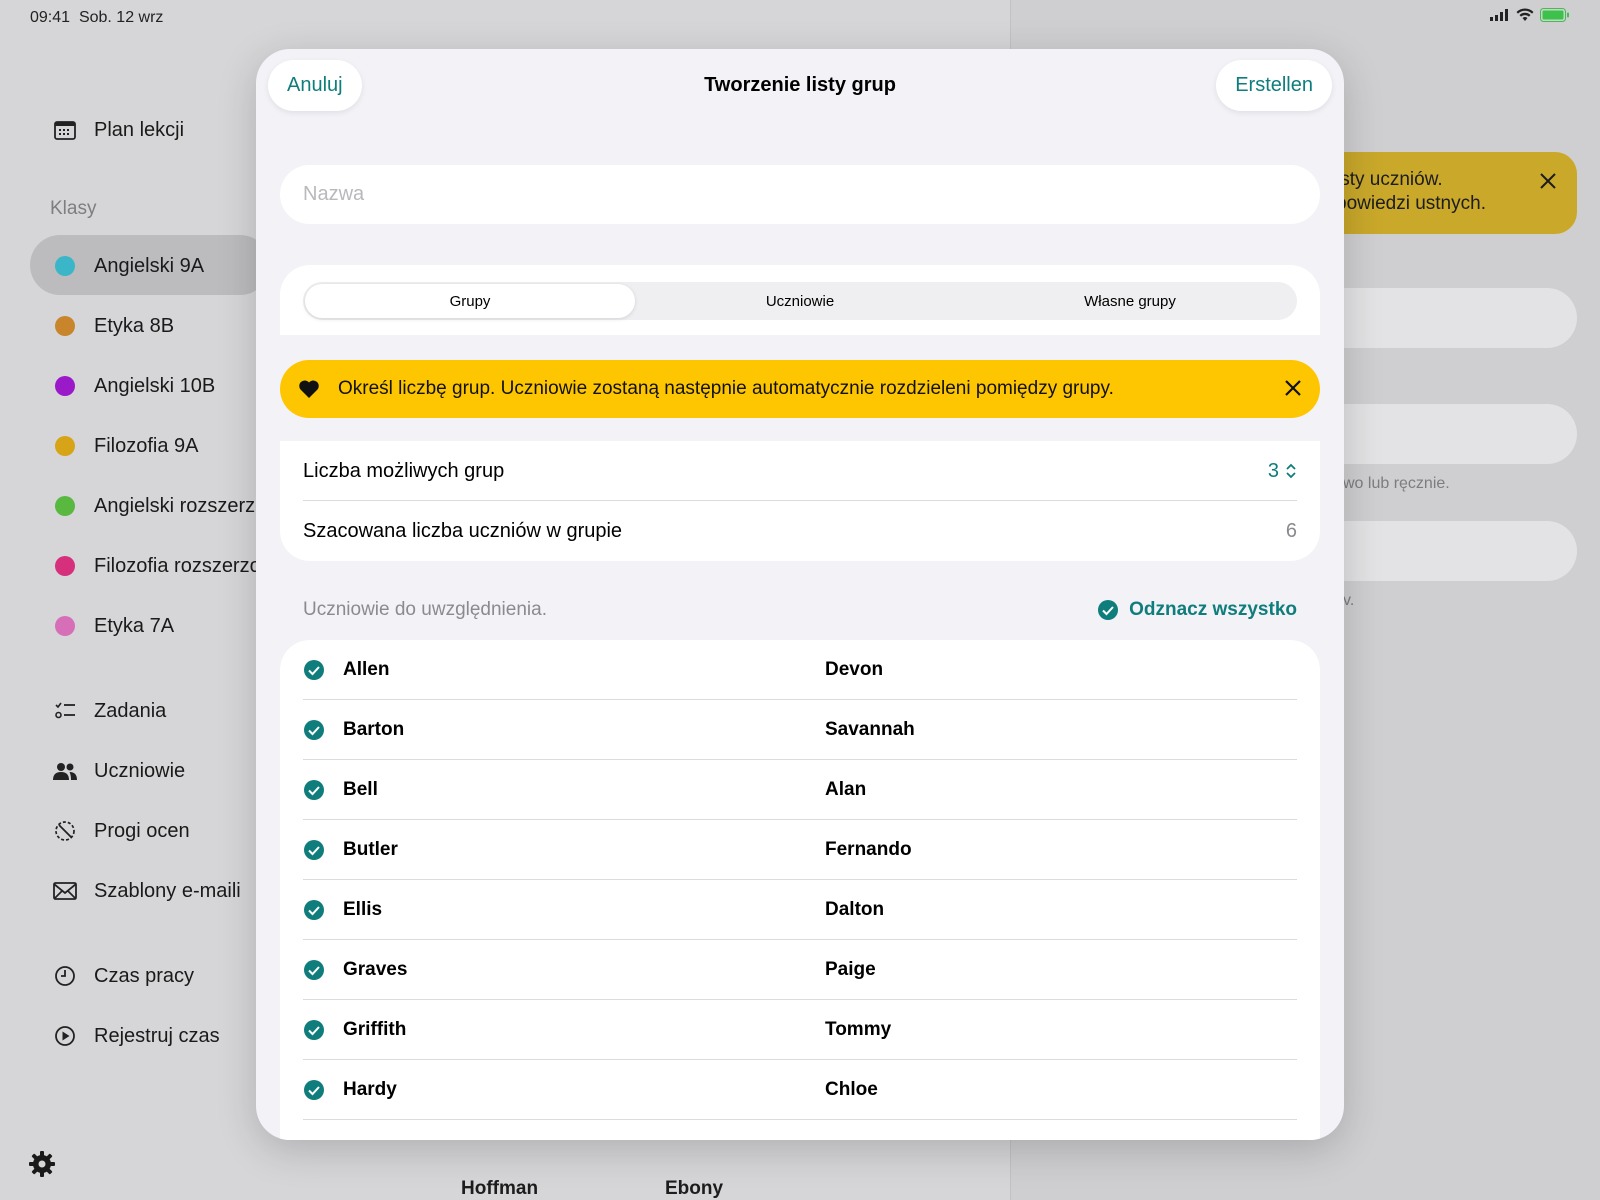 The height and width of the screenshot is (1200, 1600). Describe the element at coordinates (144, 975) in the screenshot. I see `sidebar-item-label: Czas pracy` at that location.